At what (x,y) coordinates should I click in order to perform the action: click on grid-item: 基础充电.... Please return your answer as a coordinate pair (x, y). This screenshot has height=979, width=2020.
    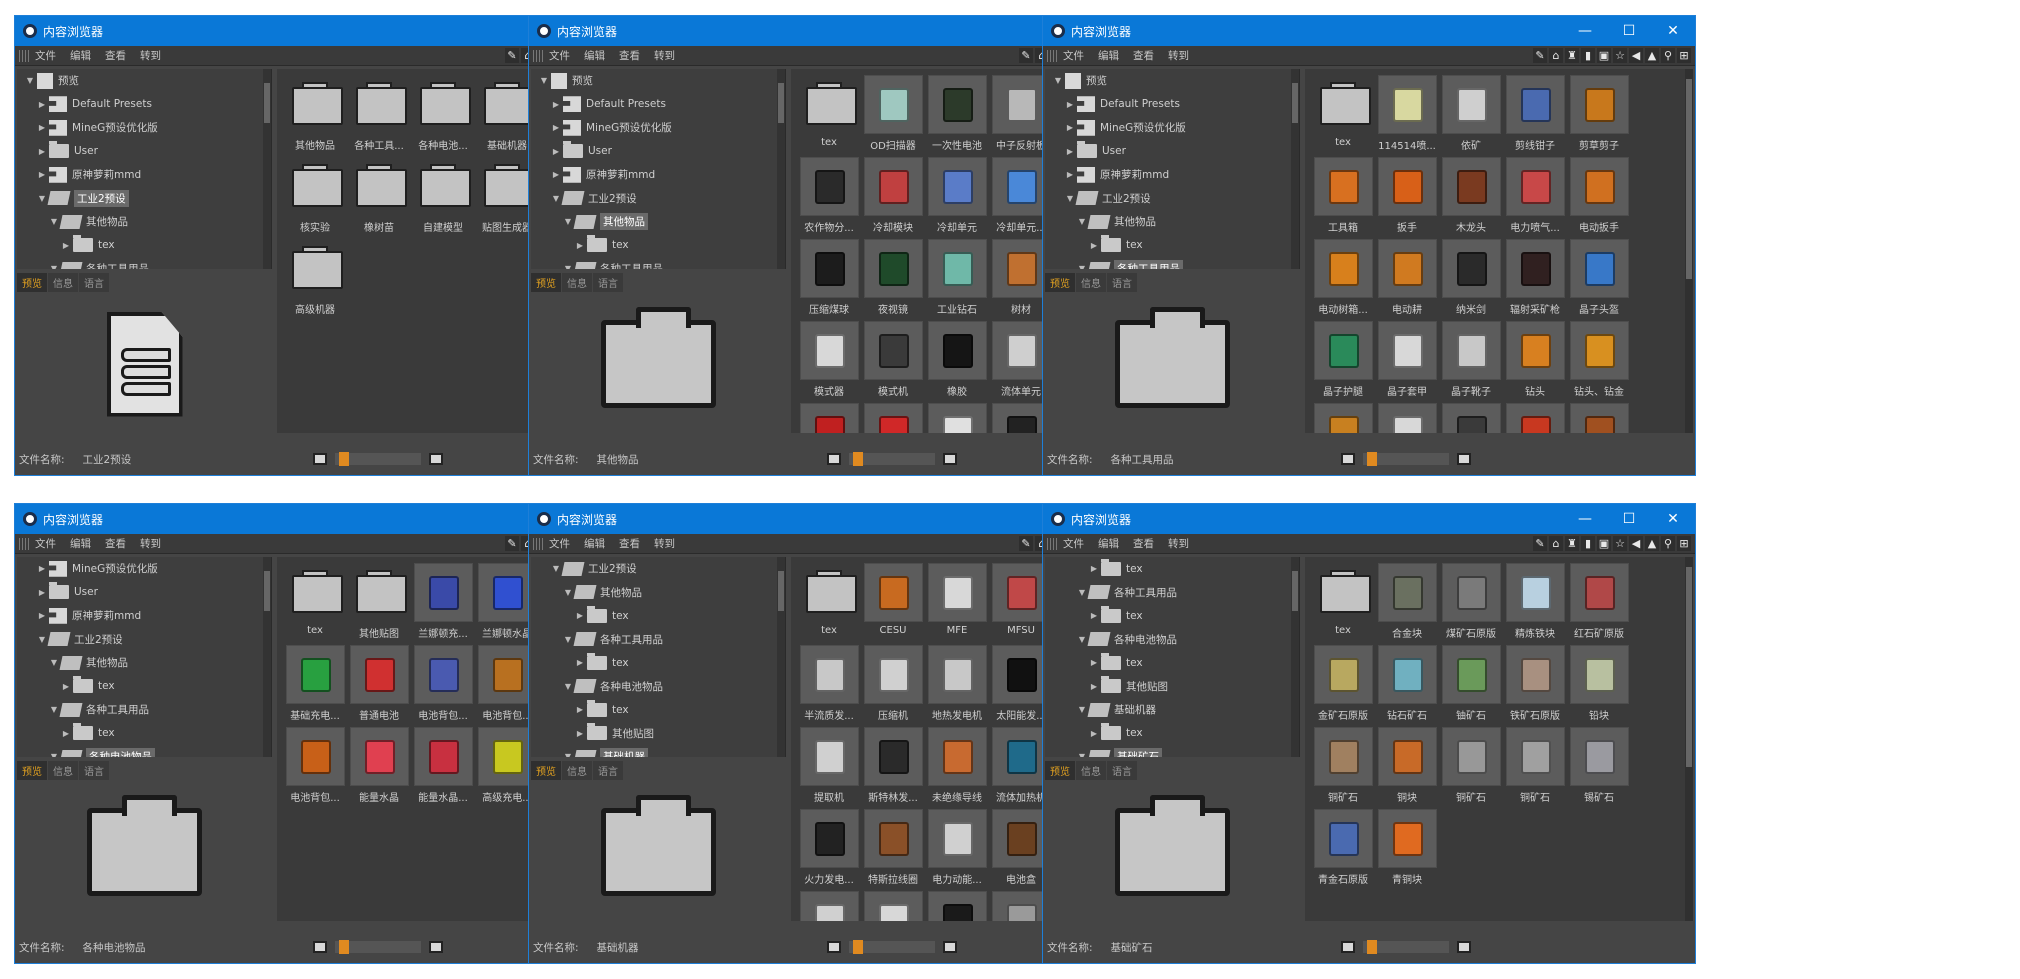
    Looking at the image, I should click on (315, 686).